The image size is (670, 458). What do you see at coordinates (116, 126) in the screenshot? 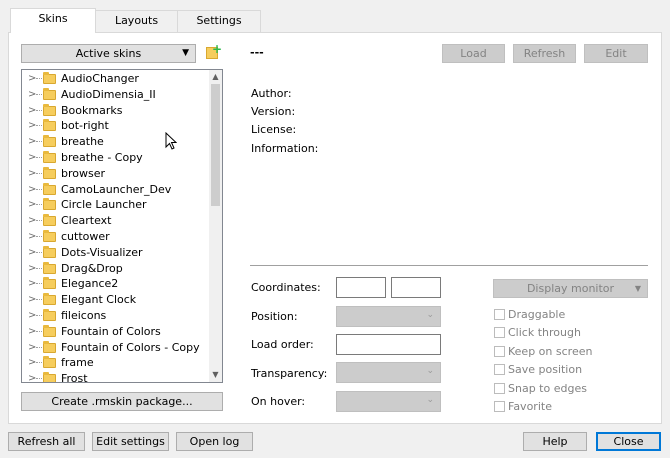
I see `list-item: > bot-right` at bounding box center [116, 126].